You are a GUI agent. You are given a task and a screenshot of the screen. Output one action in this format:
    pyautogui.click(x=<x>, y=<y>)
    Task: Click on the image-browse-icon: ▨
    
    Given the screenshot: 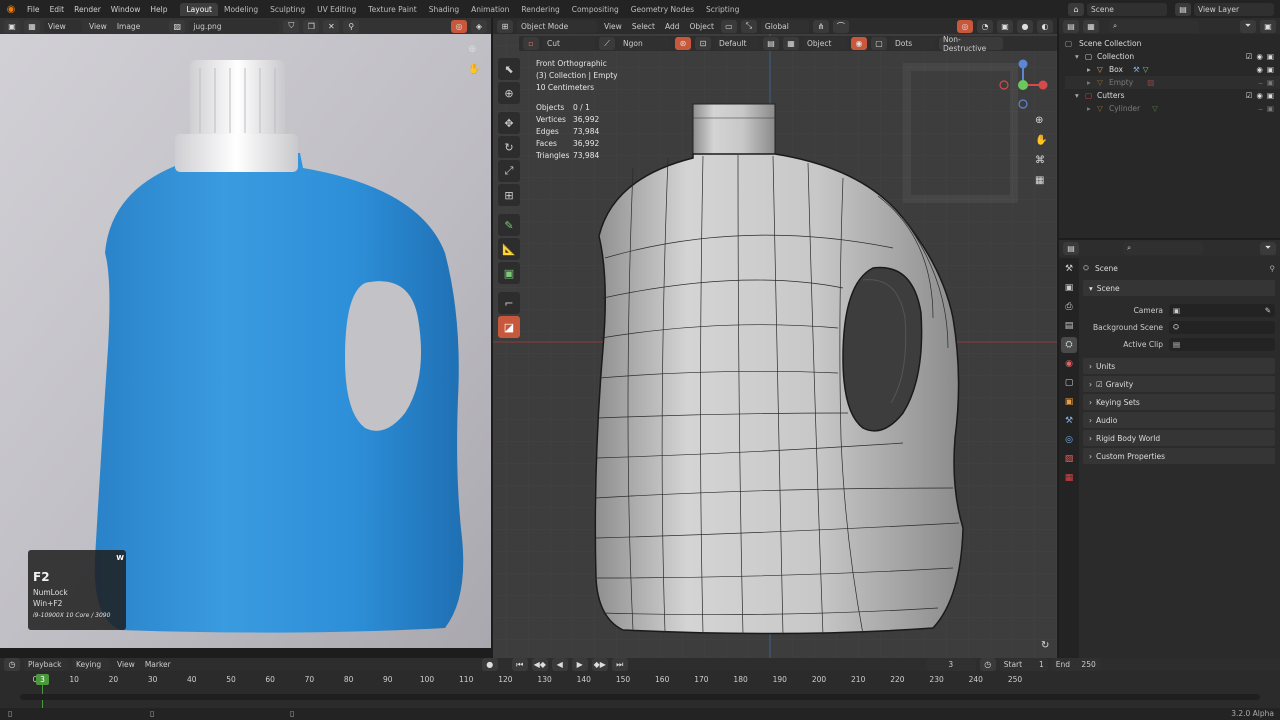 What is the action you would take?
    pyautogui.click(x=177, y=26)
    